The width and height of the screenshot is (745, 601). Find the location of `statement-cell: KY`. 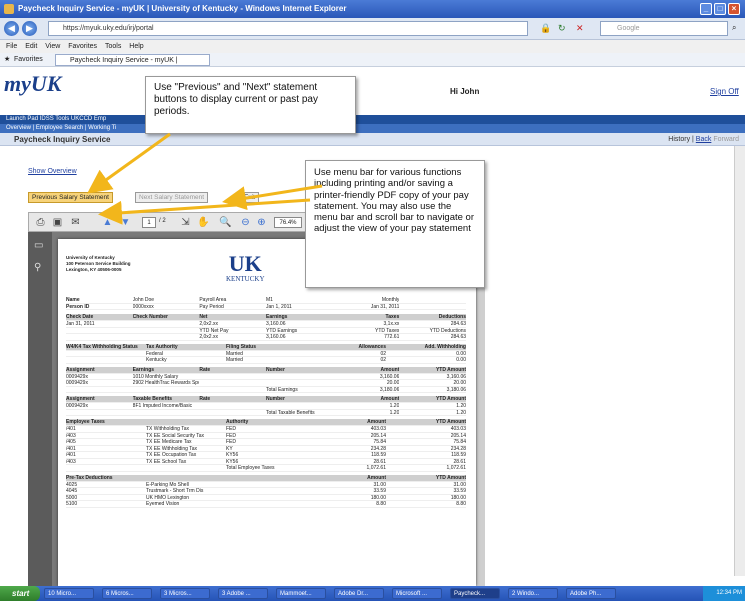

statement-cell: KY is located at coordinates (229, 448).